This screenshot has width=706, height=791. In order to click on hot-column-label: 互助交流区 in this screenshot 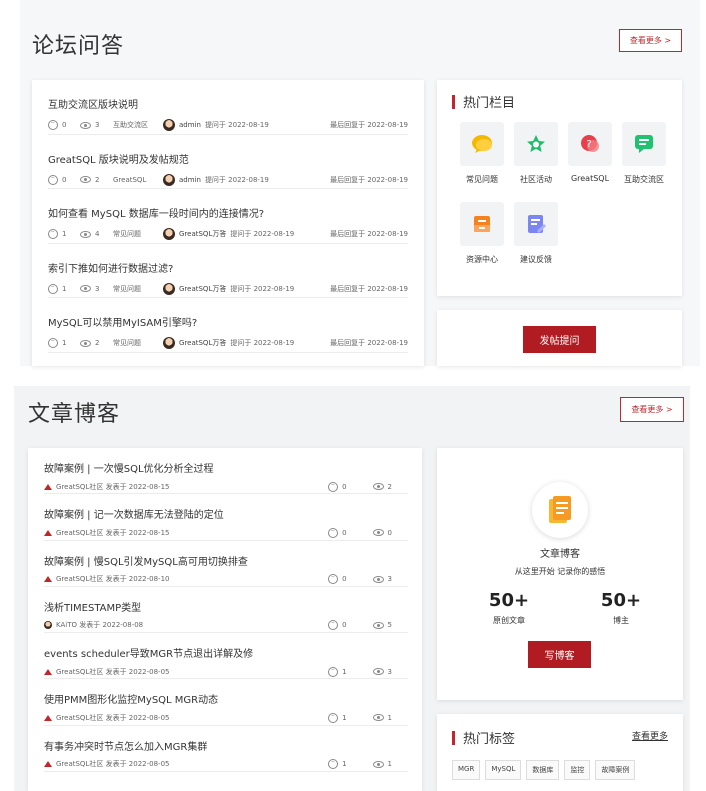, I will do `click(644, 179)`.